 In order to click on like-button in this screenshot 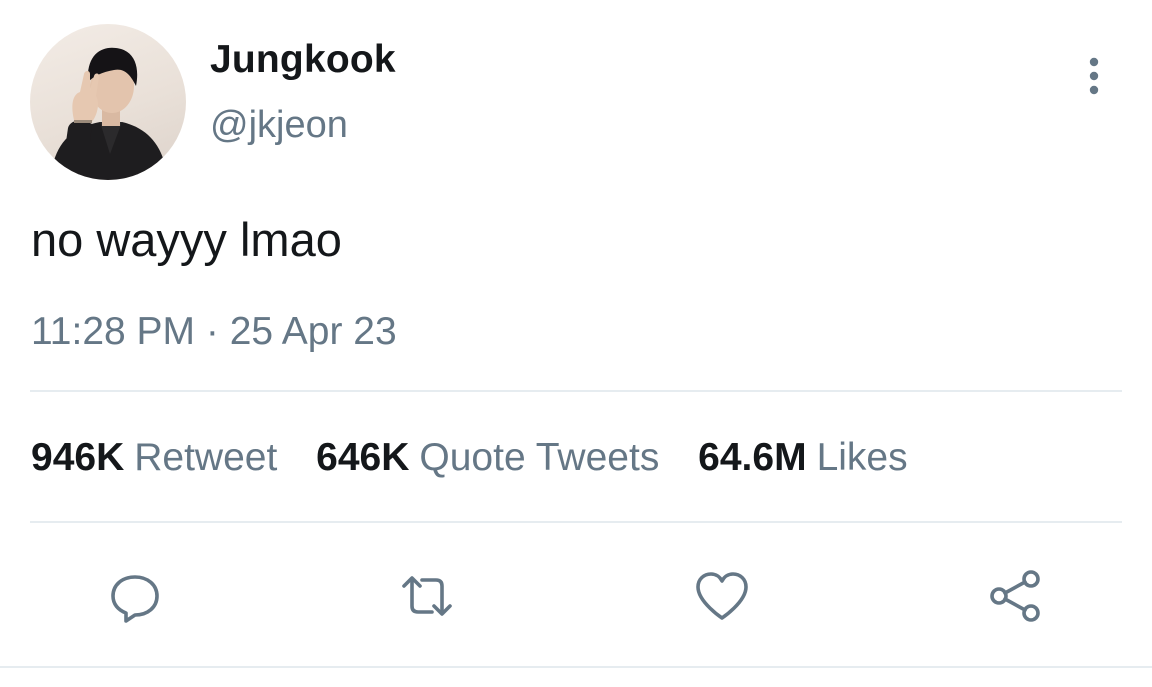, I will do `click(722, 596)`.